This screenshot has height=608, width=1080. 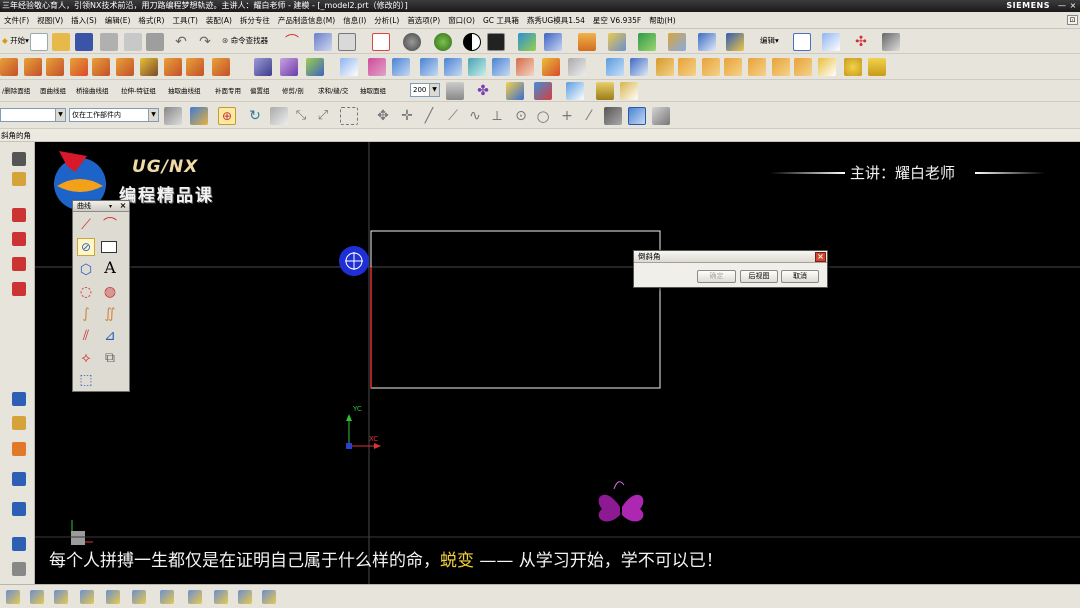 I want to click on arrow-up-icon, so click(x=877, y=67).